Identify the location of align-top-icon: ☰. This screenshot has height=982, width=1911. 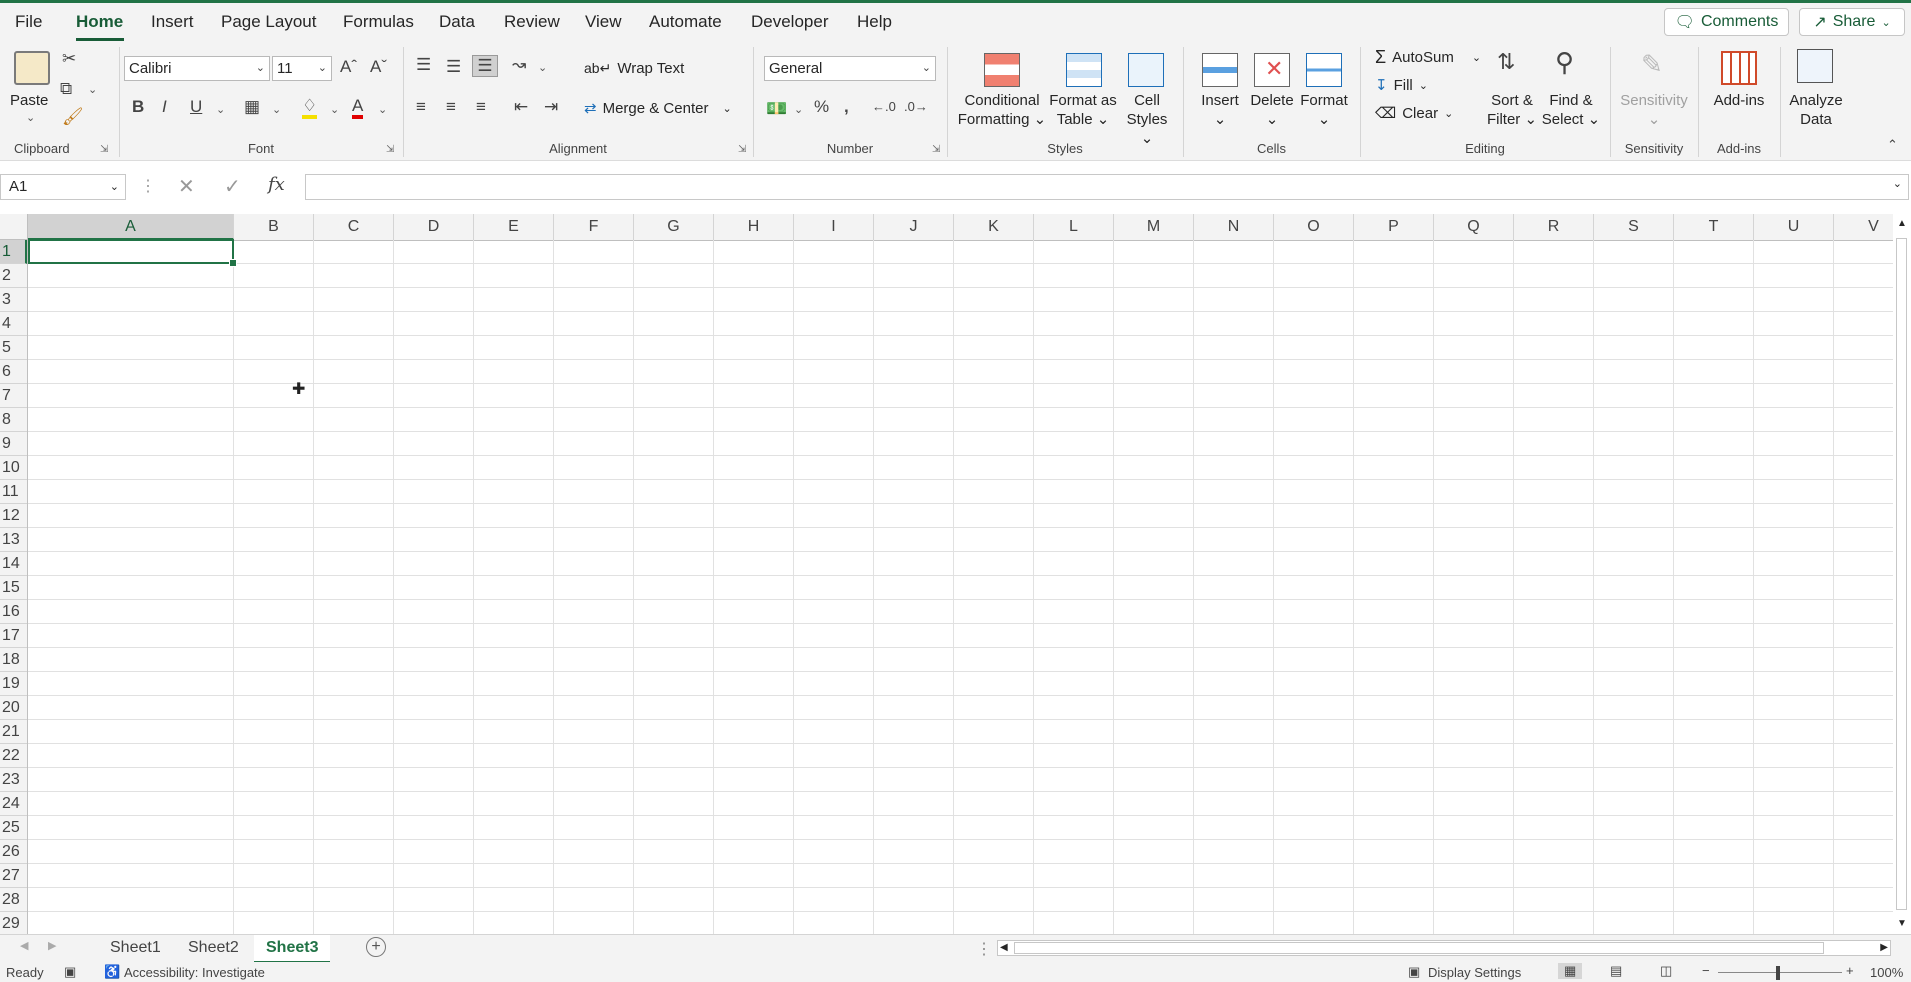
(423, 65).